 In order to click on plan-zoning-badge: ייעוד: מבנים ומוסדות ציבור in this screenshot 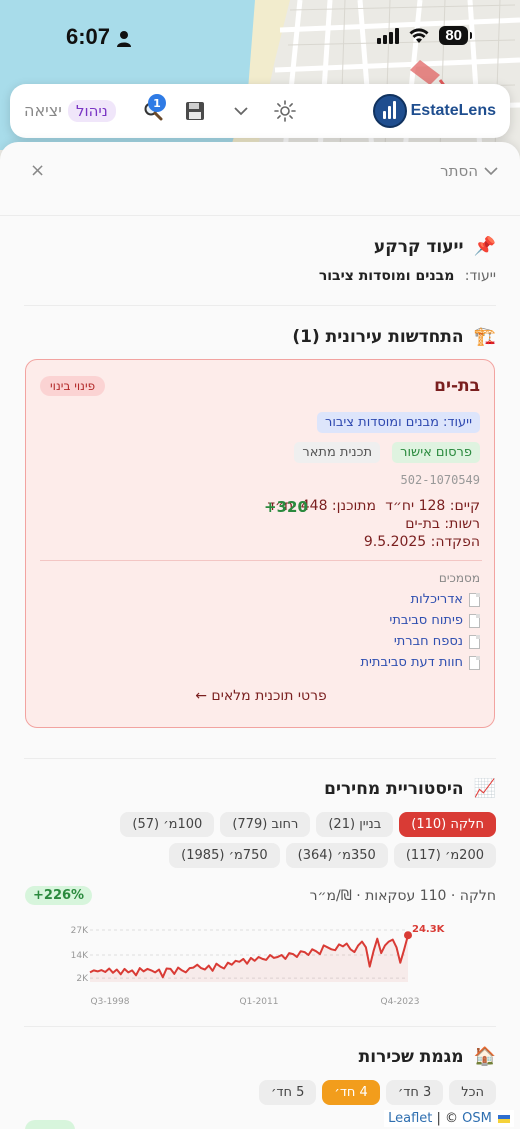, I will do `click(398, 422)`.